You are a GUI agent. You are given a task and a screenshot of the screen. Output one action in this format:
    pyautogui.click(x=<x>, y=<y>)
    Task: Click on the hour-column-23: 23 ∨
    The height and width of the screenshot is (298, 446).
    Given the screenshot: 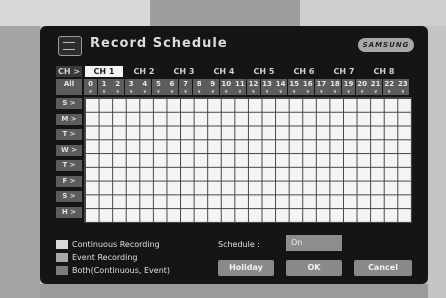 What is the action you would take?
    pyautogui.click(x=403, y=87)
    